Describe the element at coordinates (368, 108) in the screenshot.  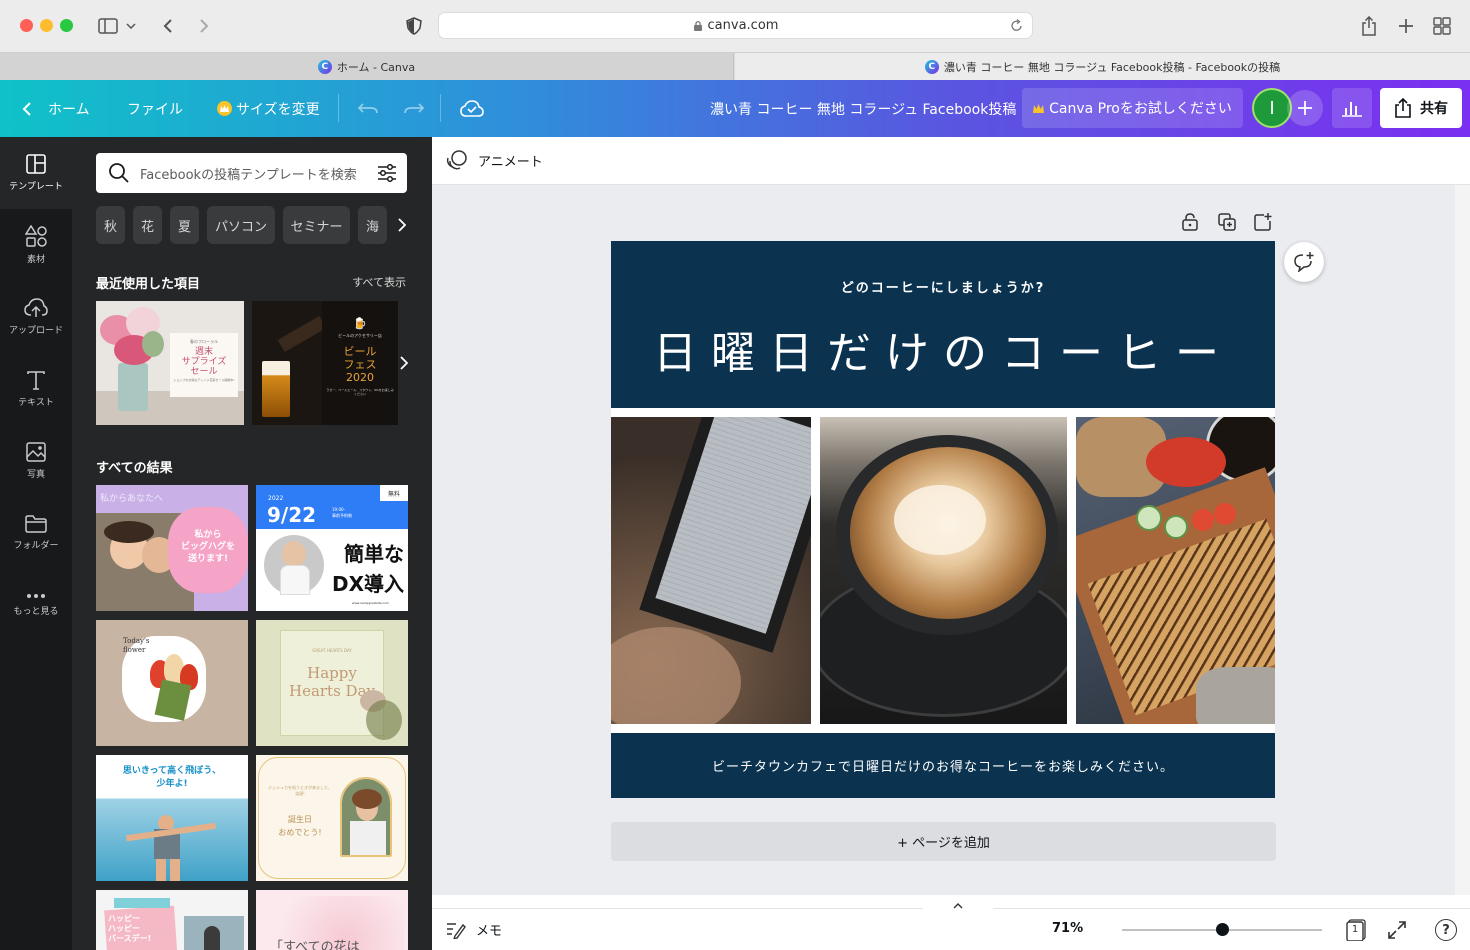
I see `undo-icon` at that location.